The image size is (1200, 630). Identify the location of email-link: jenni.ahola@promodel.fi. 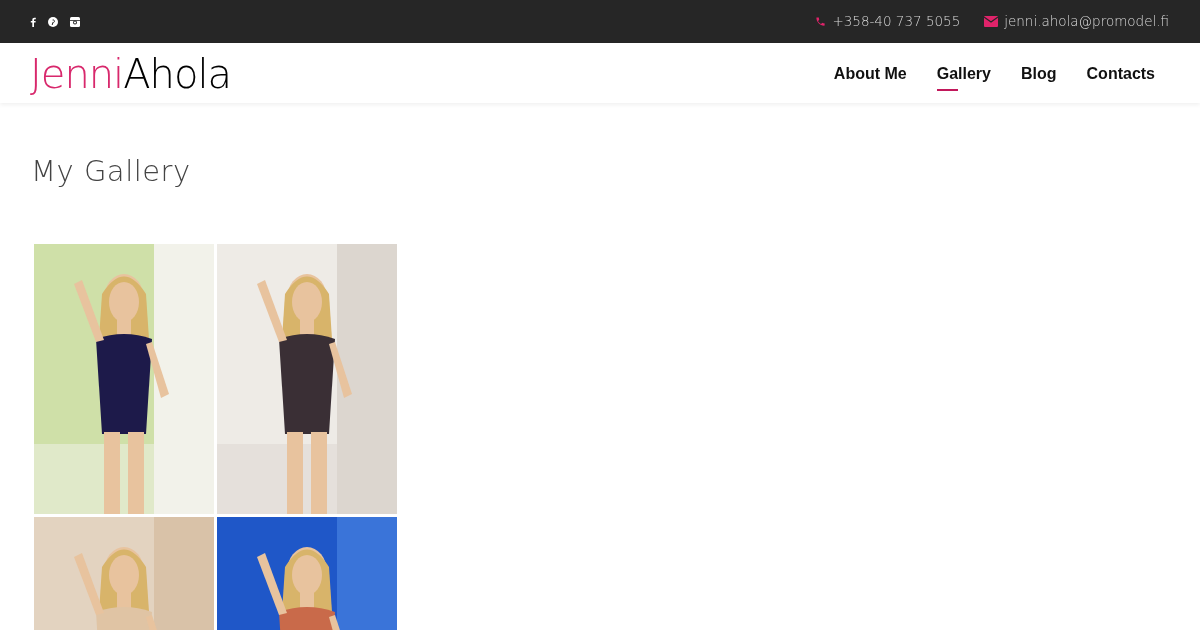
(1086, 21).